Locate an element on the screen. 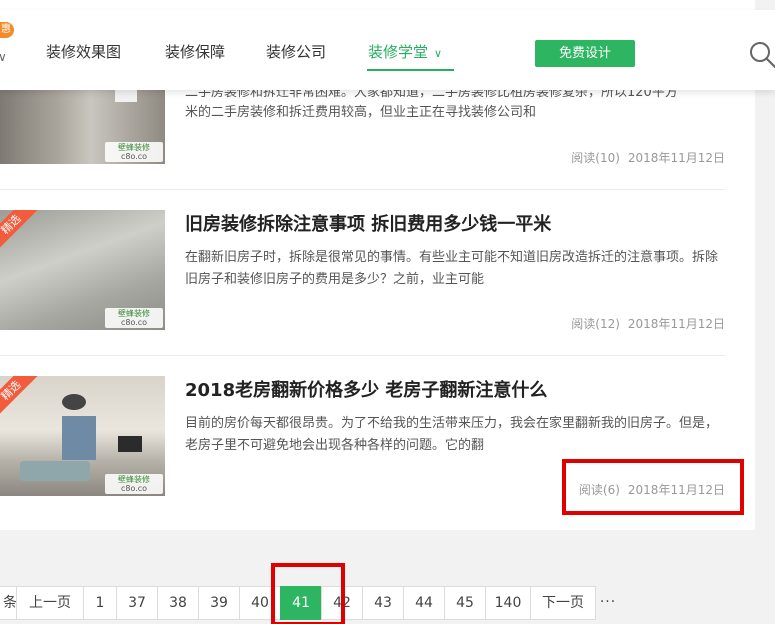 This screenshot has width=775, height=624. highlight-box-page is located at coordinates (308, 593).